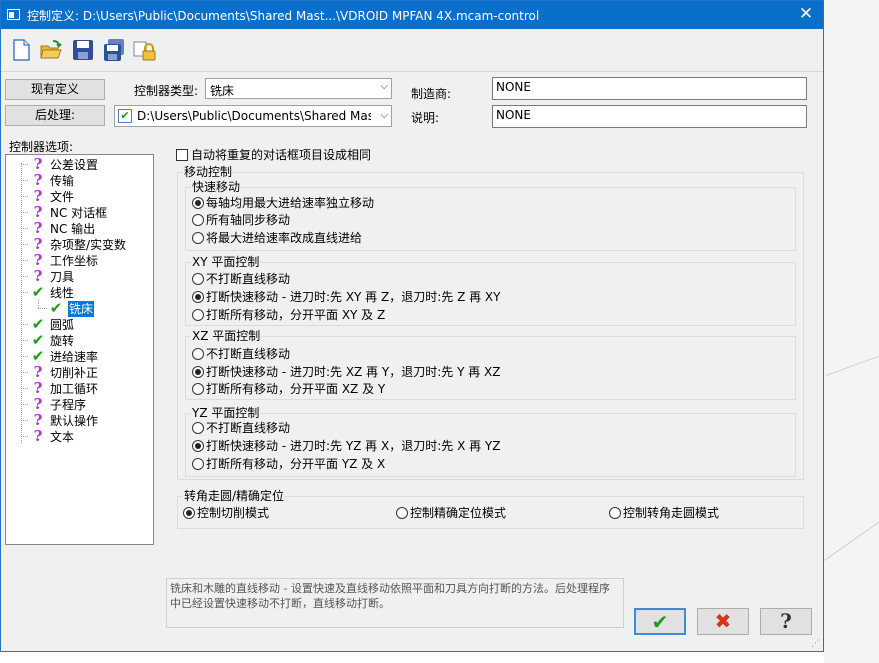 This screenshot has width=879, height=663. What do you see at coordinates (431, 94) in the screenshot?
I see `manufacturer-label: 制造商:` at bounding box center [431, 94].